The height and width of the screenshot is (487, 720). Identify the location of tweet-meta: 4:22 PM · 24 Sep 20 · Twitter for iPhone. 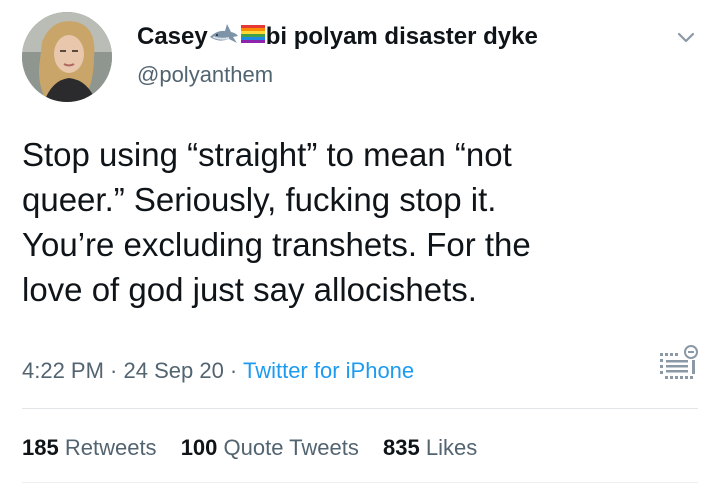
(218, 371).